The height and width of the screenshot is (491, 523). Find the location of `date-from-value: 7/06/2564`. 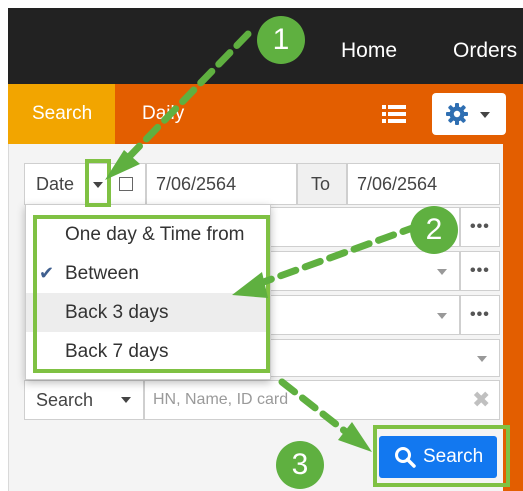

date-from-value: 7/06/2564 is located at coordinates (196, 184).